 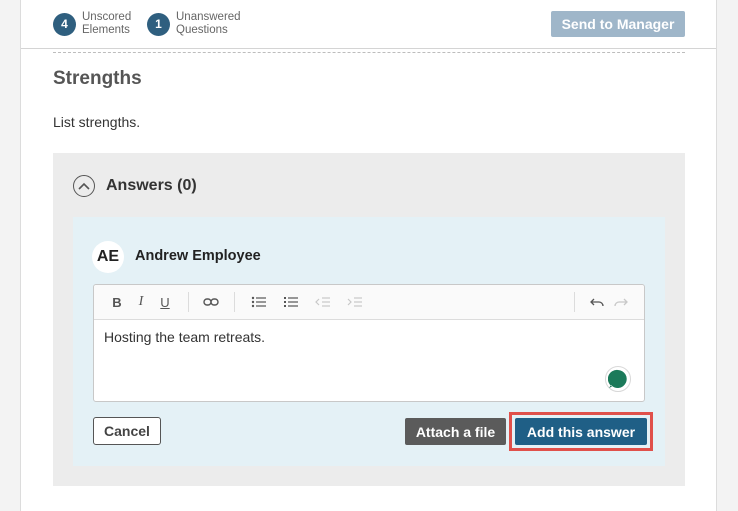 What do you see at coordinates (259, 302) in the screenshot?
I see `bulleted-list-icon` at bounding box center [259, 302].